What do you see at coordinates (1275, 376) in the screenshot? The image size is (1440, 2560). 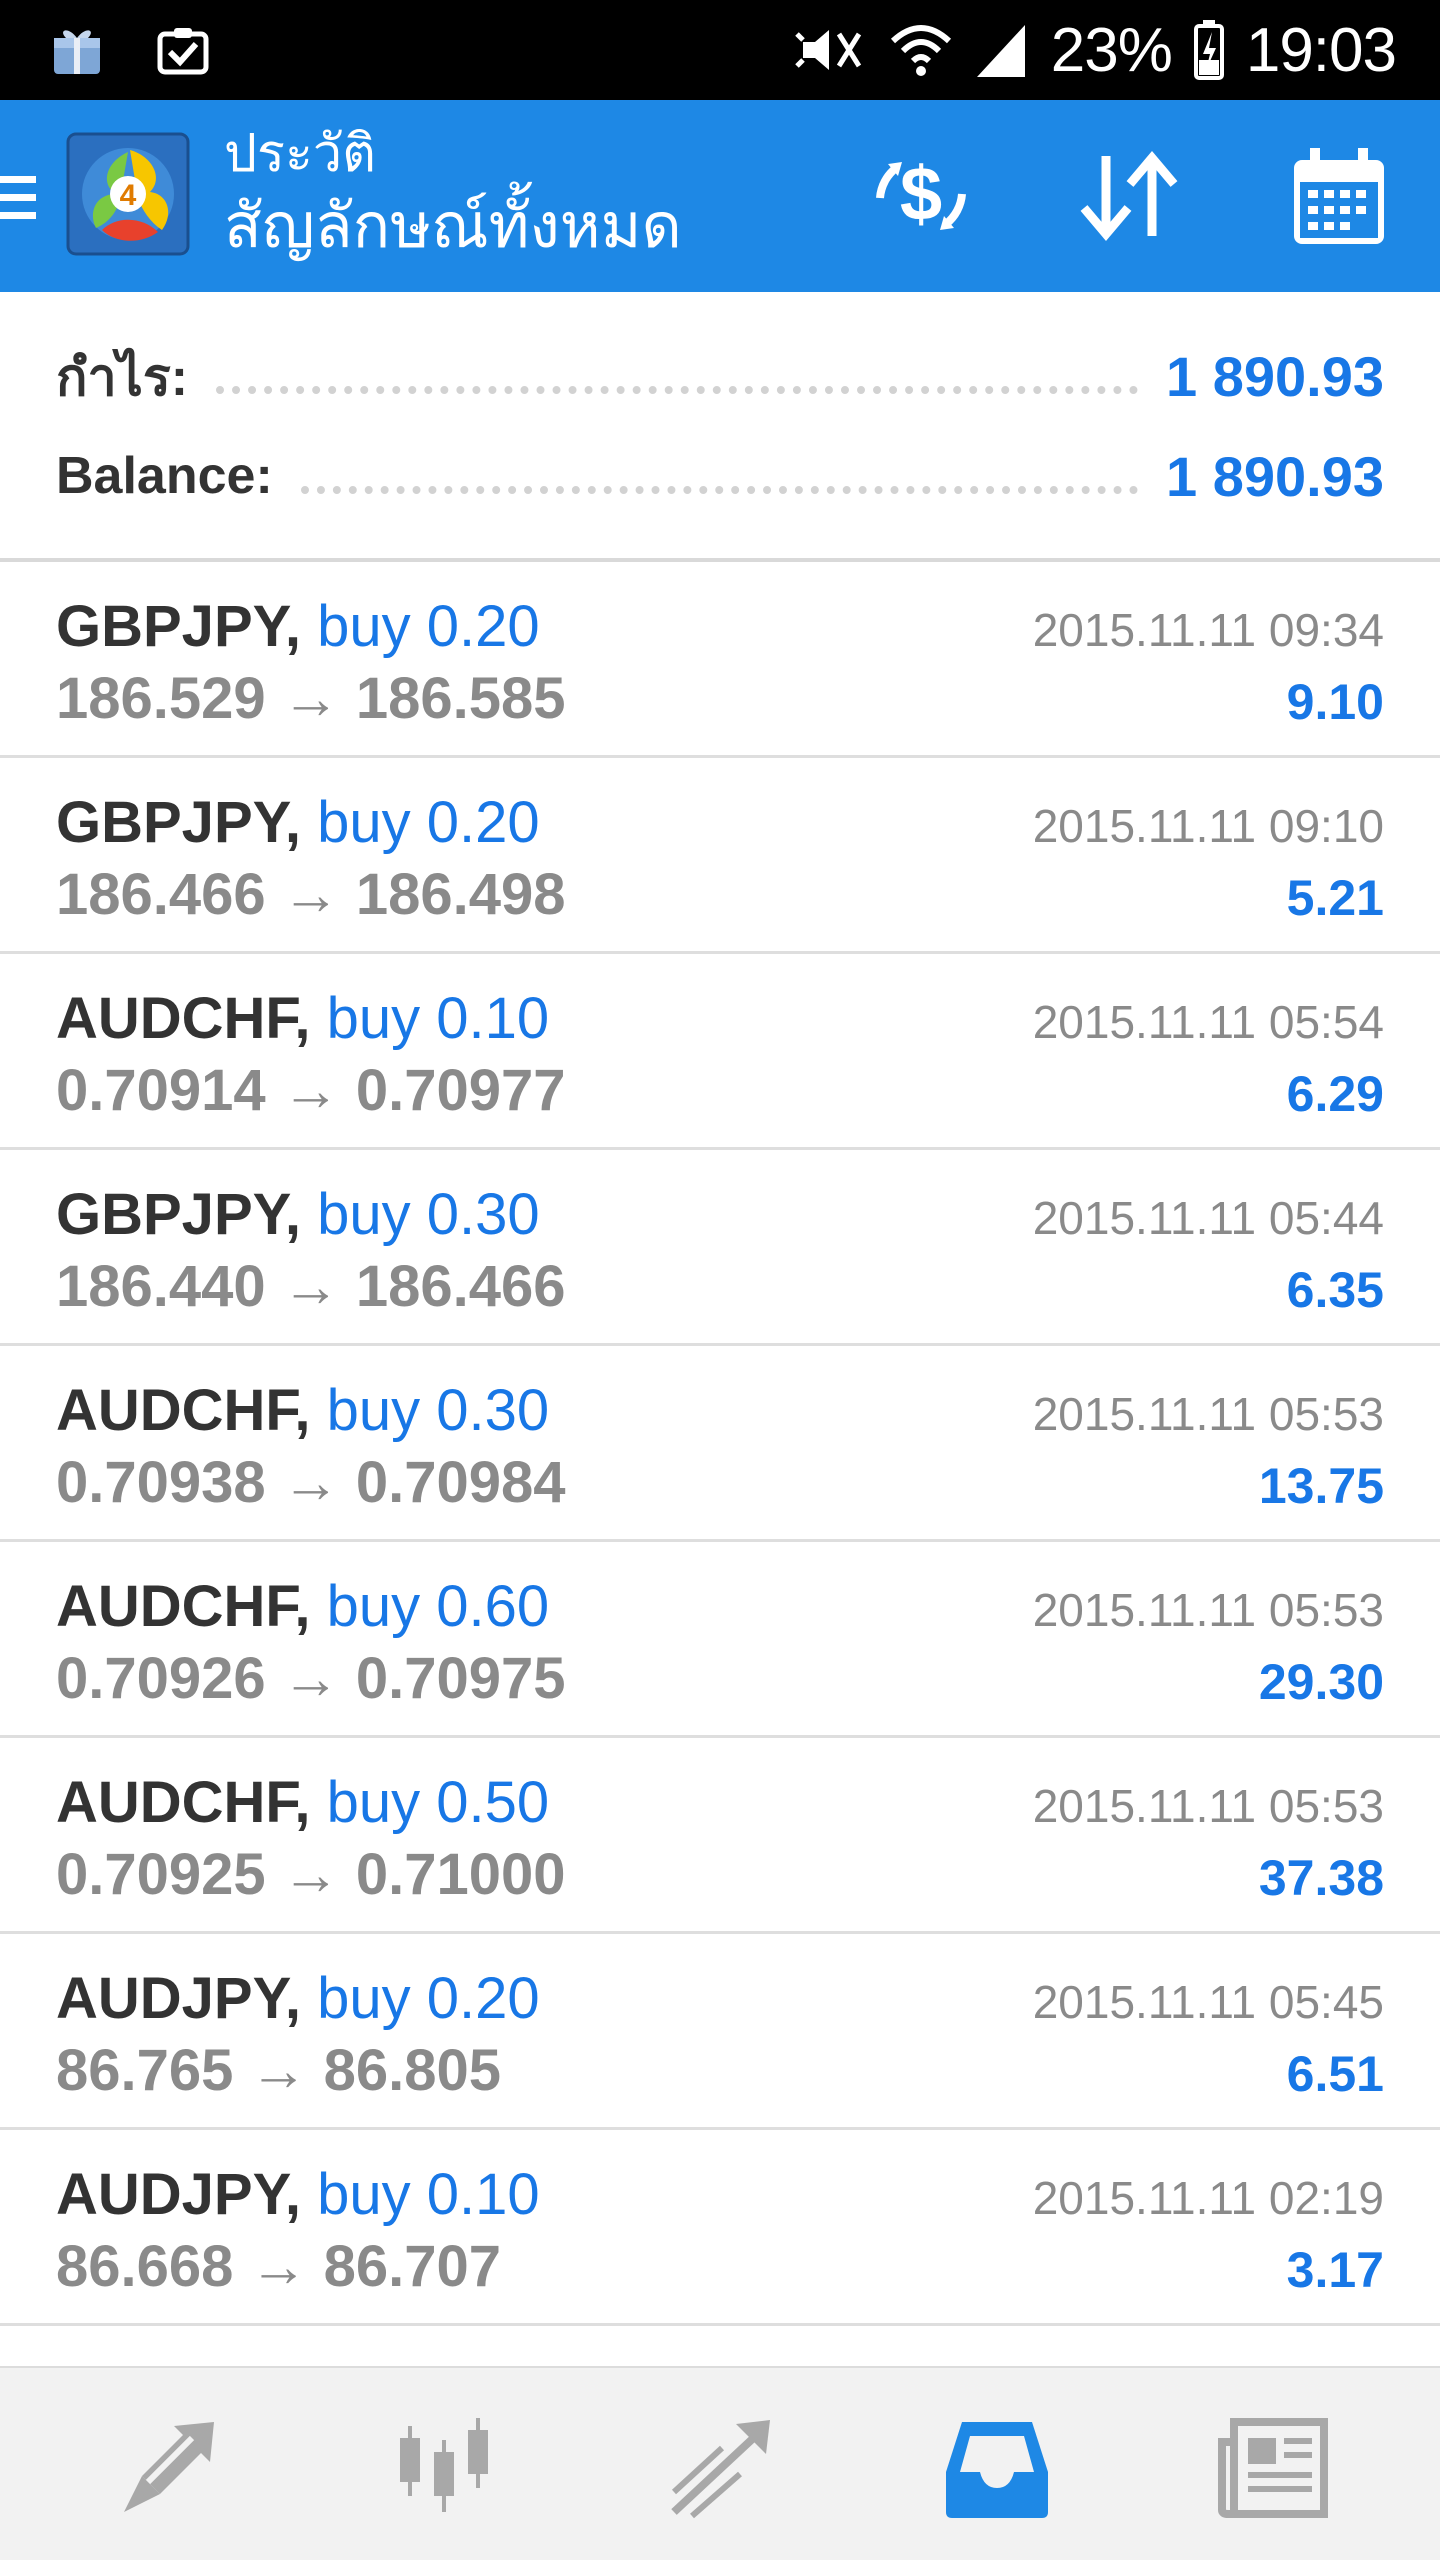 I see `profit-value: 1 890.93` at bounding box center [1275, 376].